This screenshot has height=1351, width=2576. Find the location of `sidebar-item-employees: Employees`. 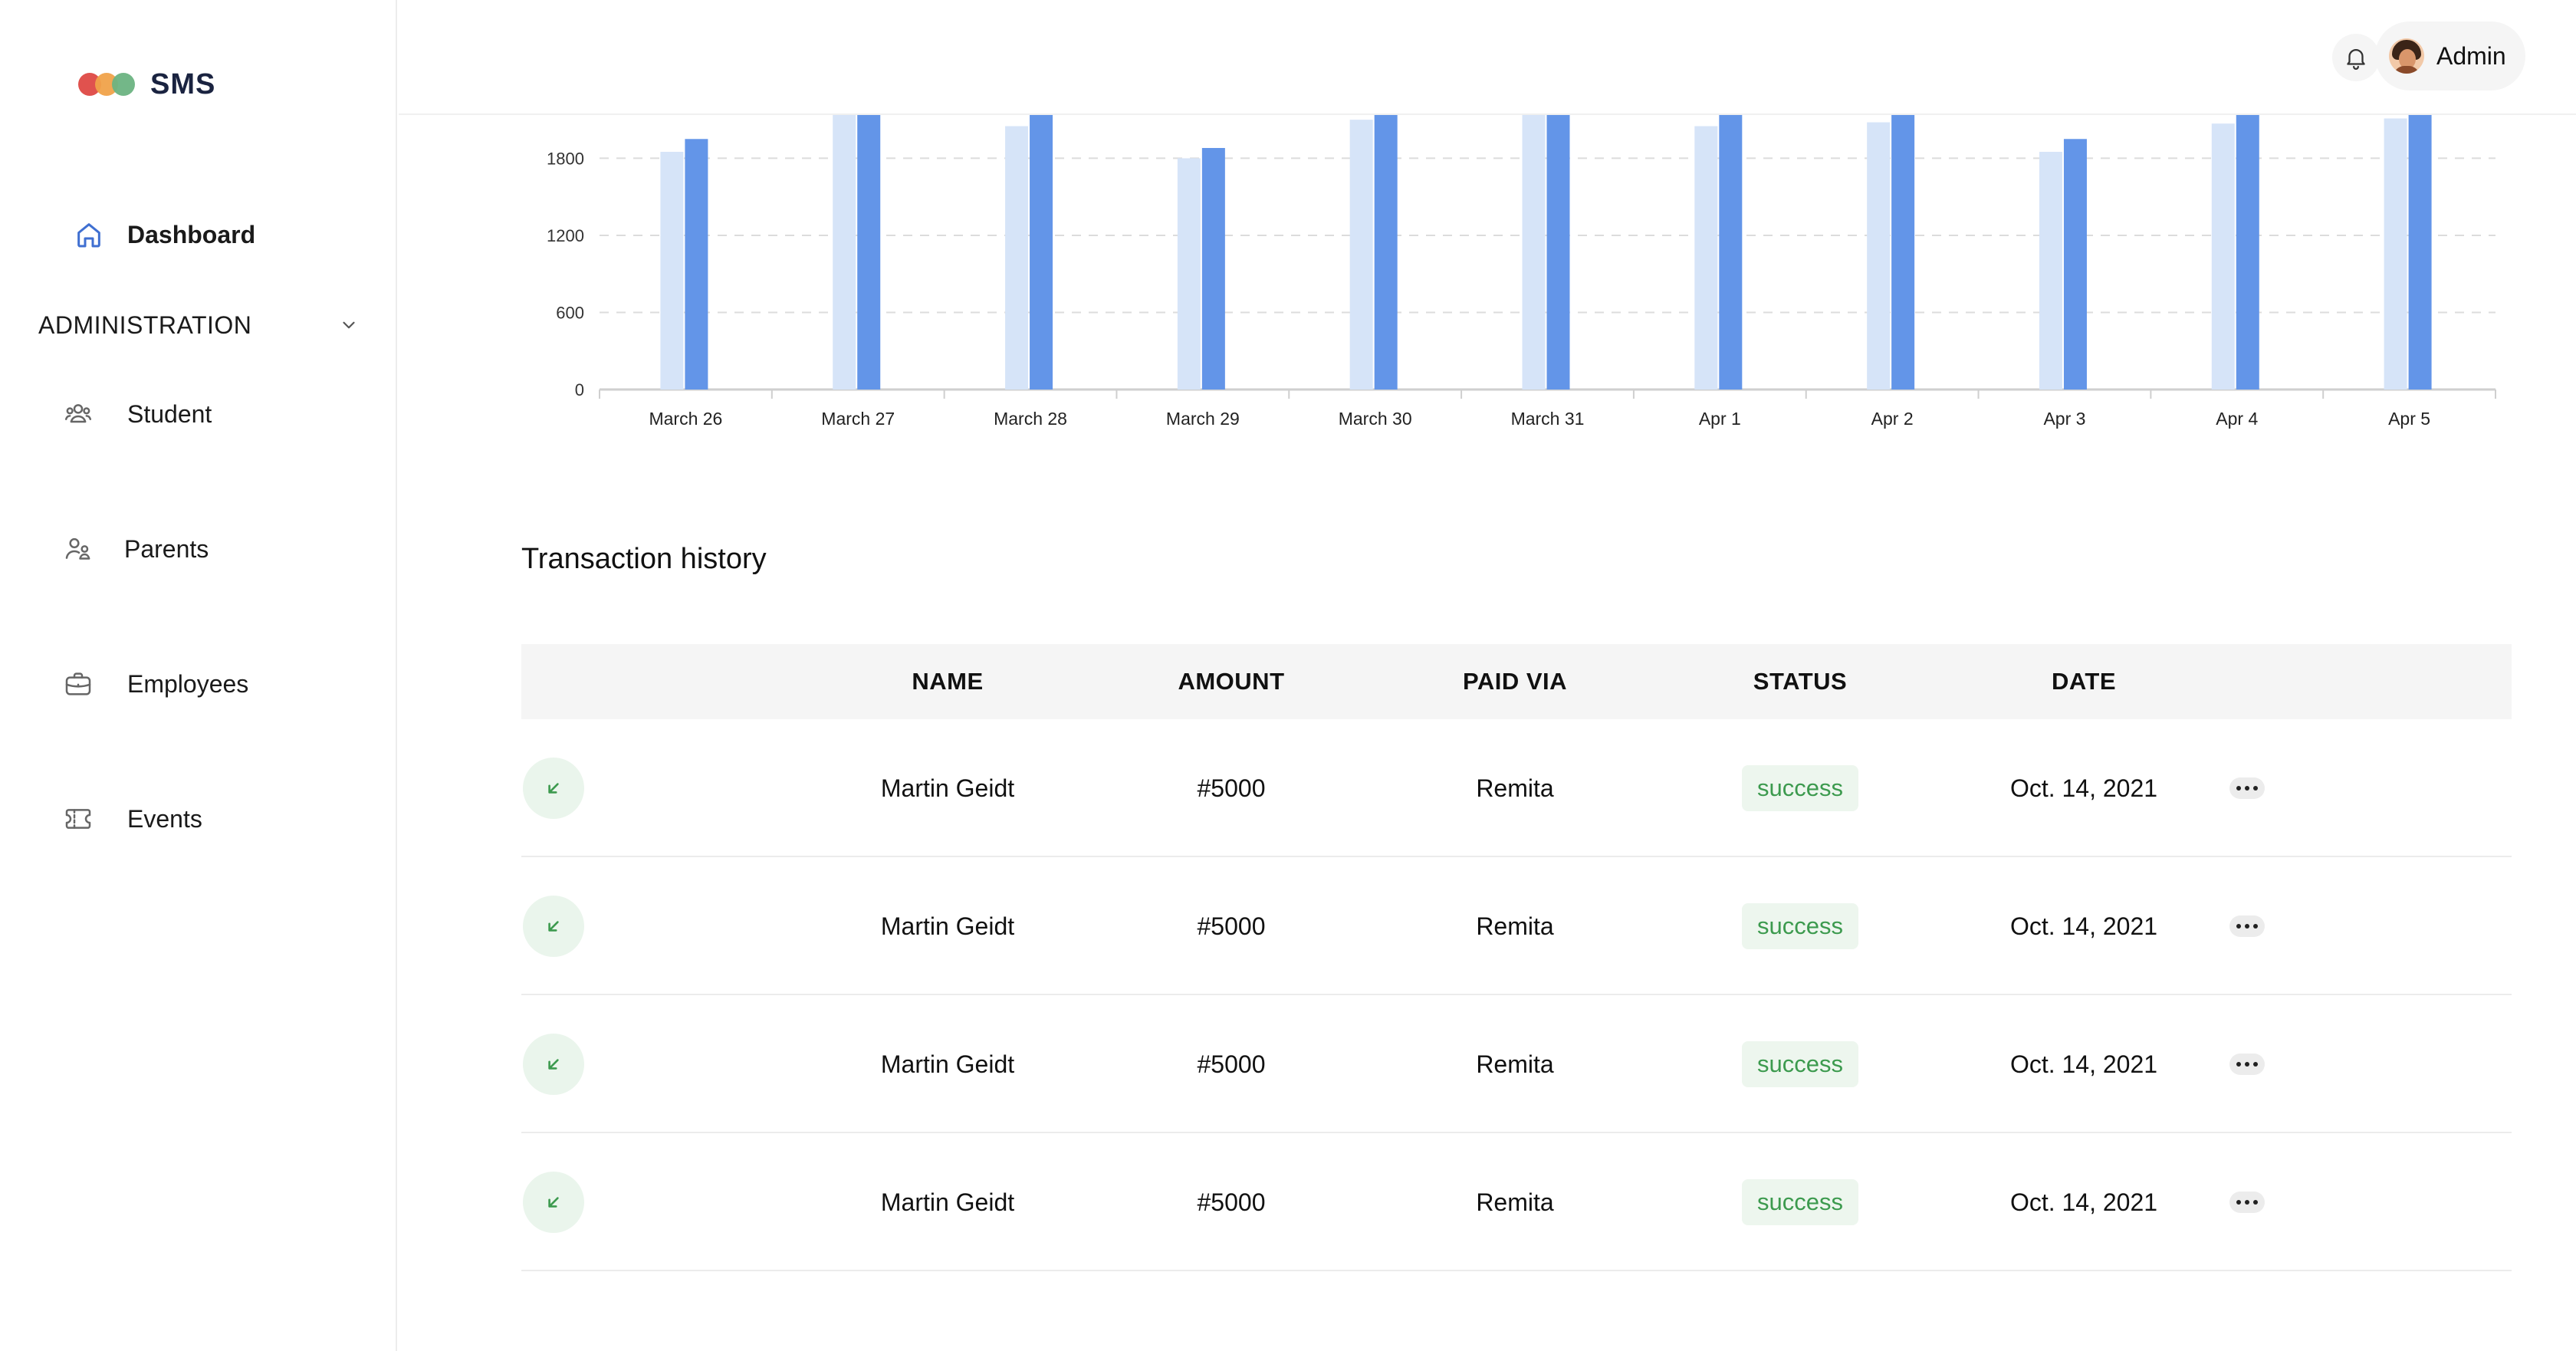

sidebar-item-employees: Employees is located at coordinates (156, 684).